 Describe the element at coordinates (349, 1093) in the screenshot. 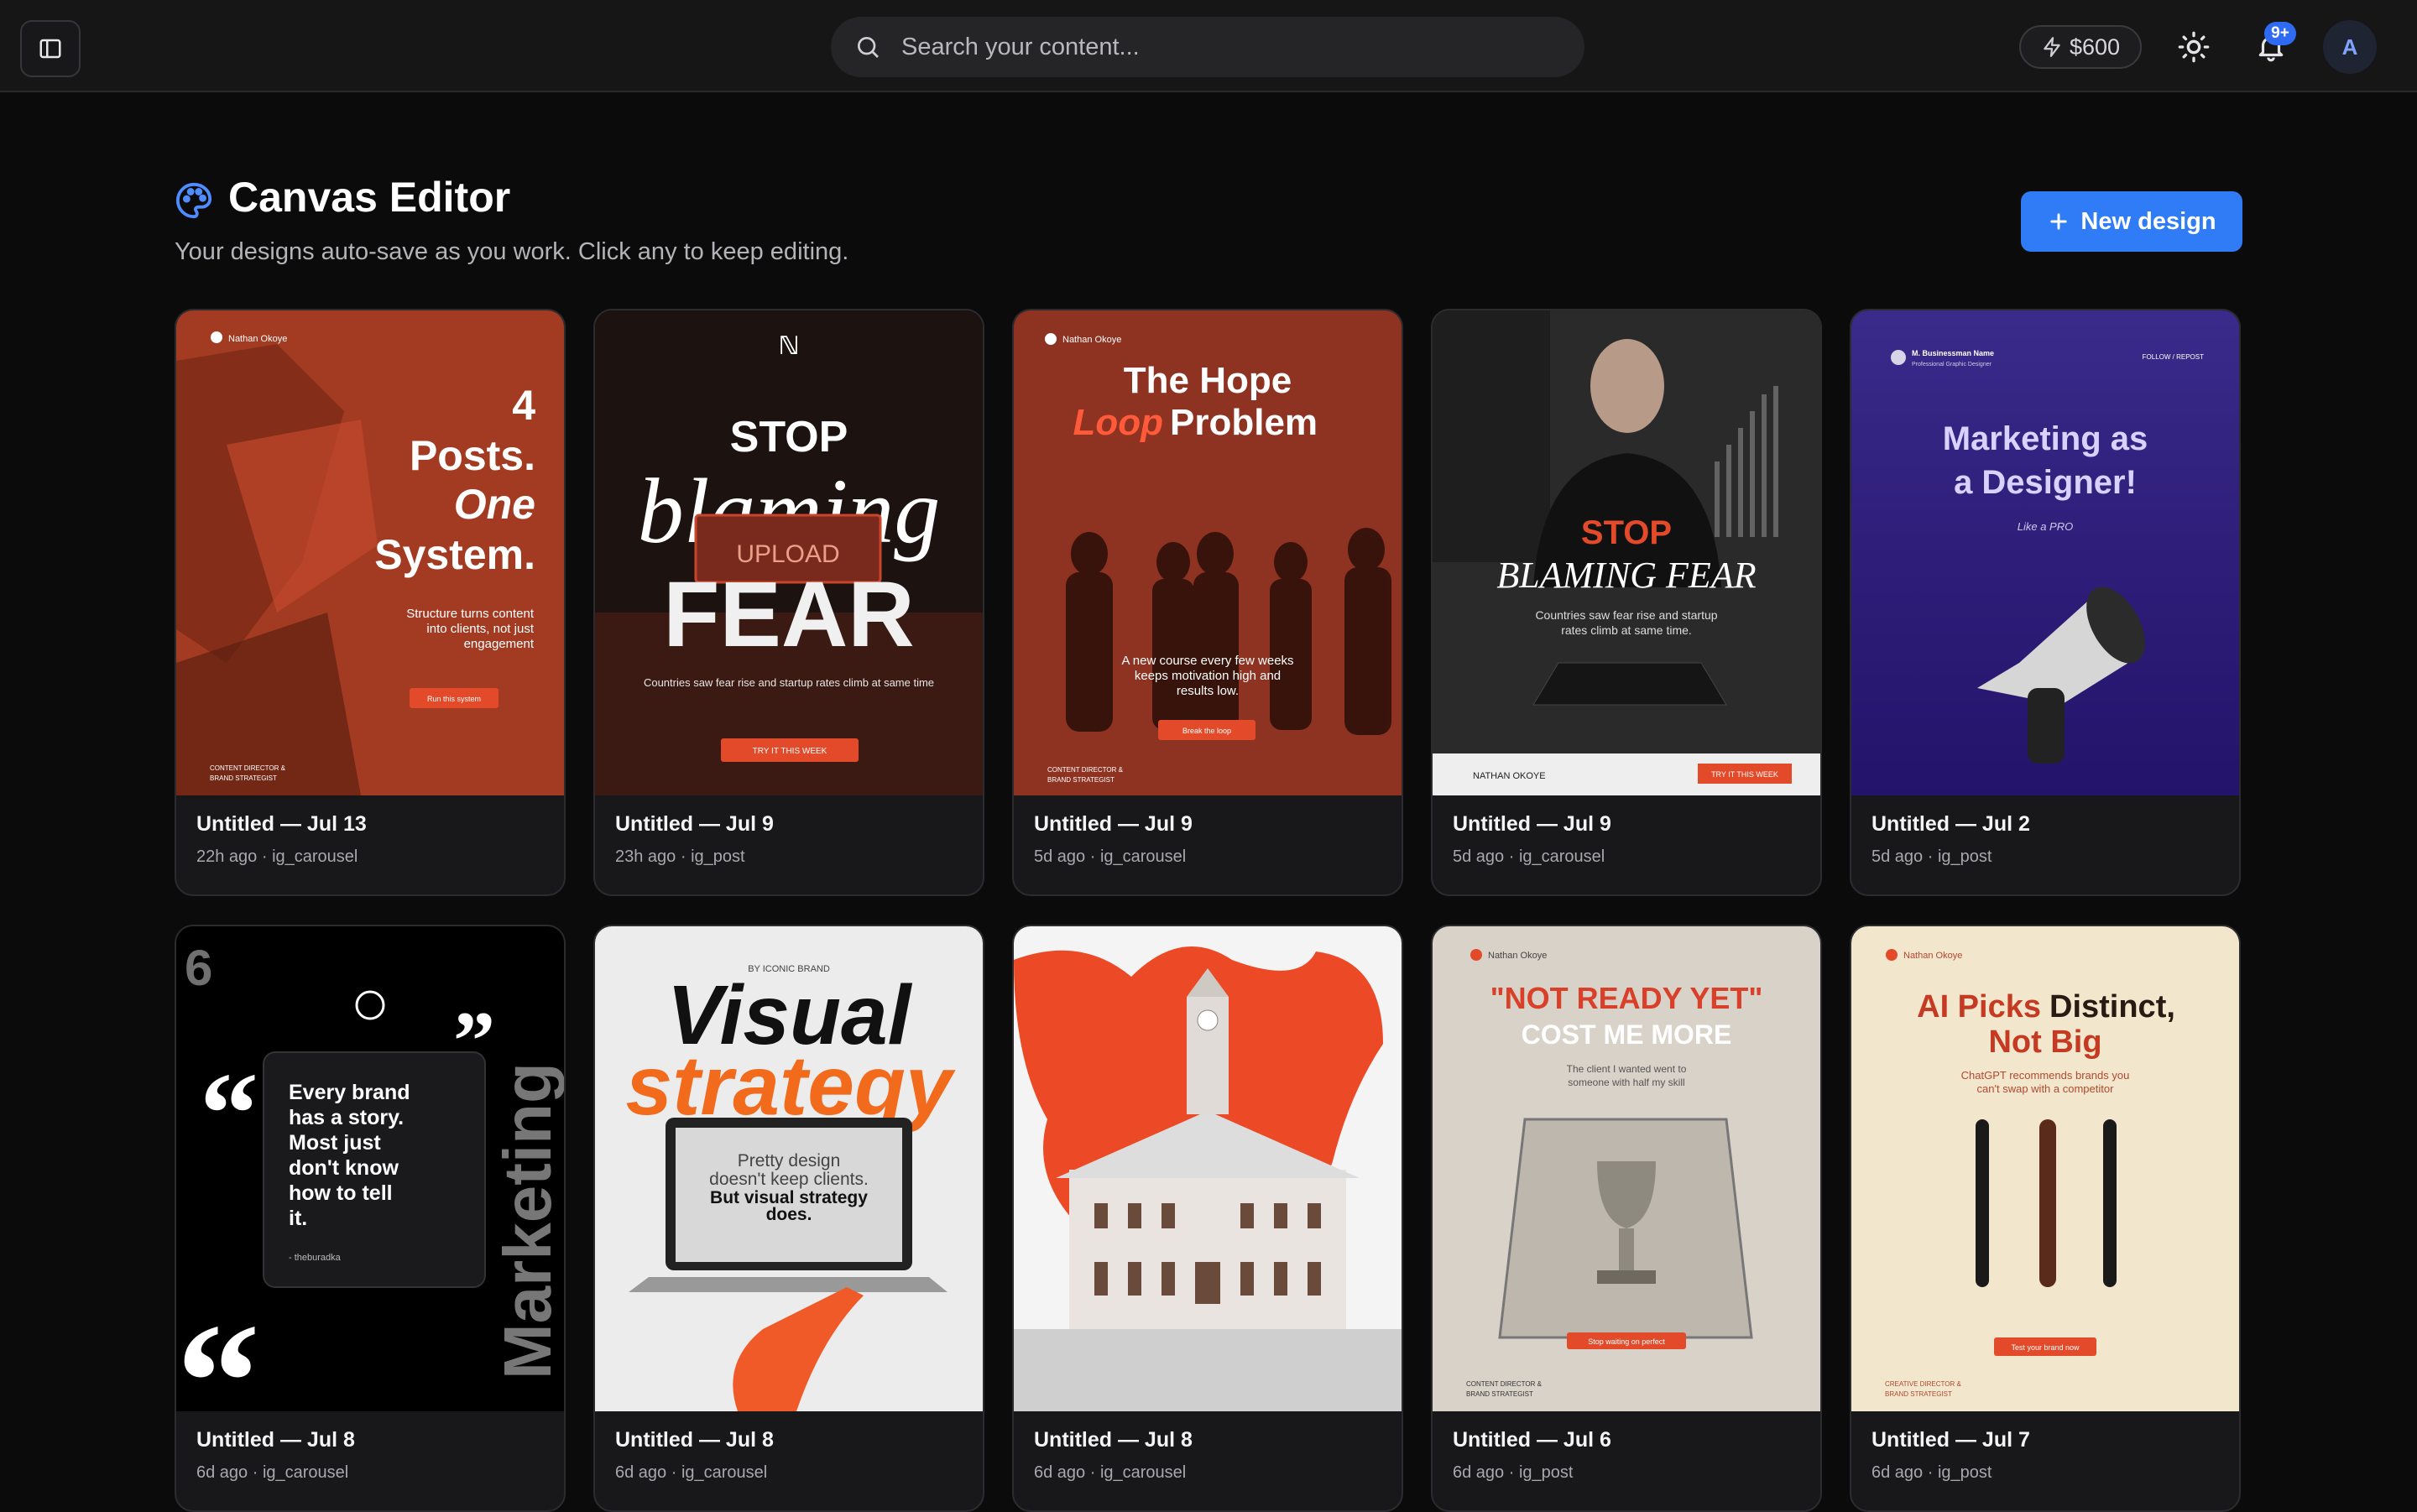

I see `svg-text: Every brand` at that location.